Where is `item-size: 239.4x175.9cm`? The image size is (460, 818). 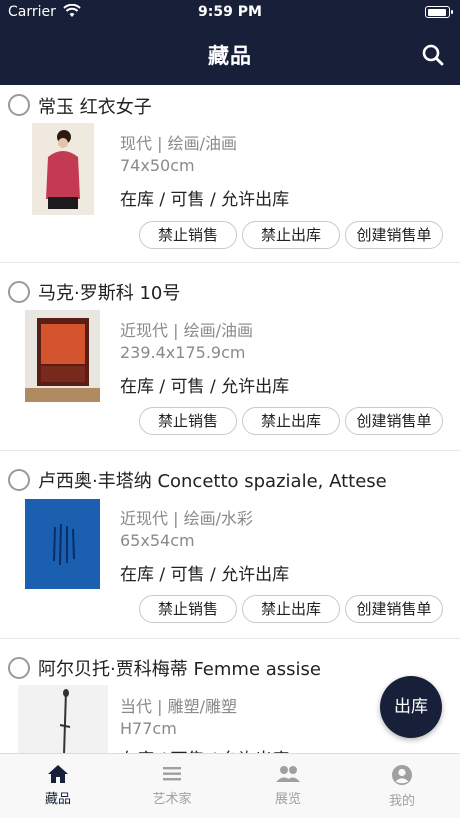
item-size: 239.4x175.9cm is located at coordinates (183, 352).